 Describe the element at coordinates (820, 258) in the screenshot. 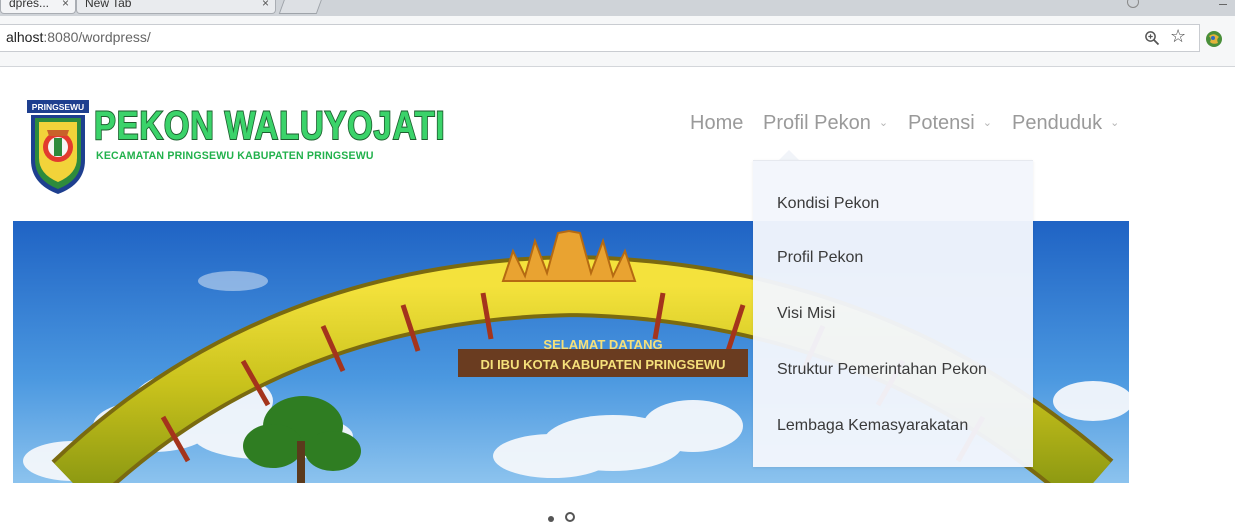

I see `dropdown-item-profil-pekon: Profil Pekon` at that location.